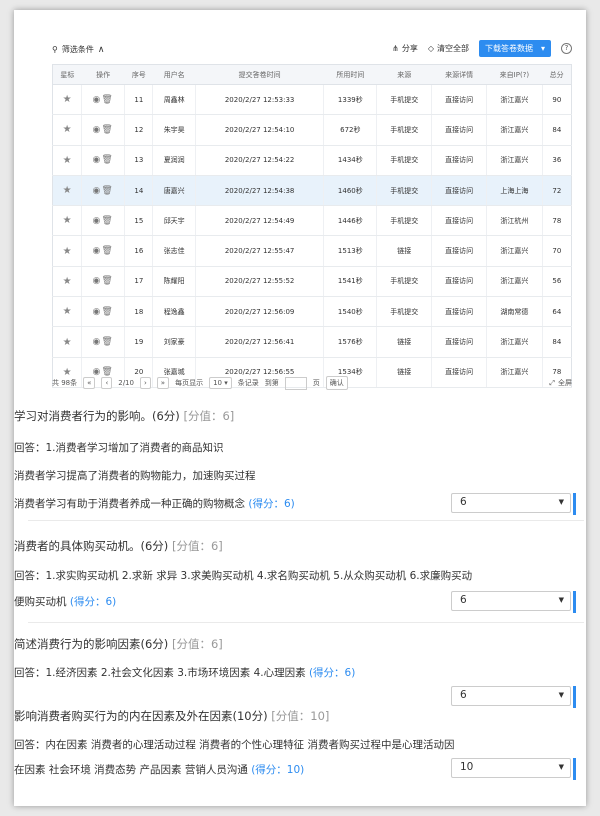 The image size is (600, 816). Describe the element at coordinates (259, 342) in the screenshot. I see `submit-time-cell: 2020/2/27 12:56:41` at that location.